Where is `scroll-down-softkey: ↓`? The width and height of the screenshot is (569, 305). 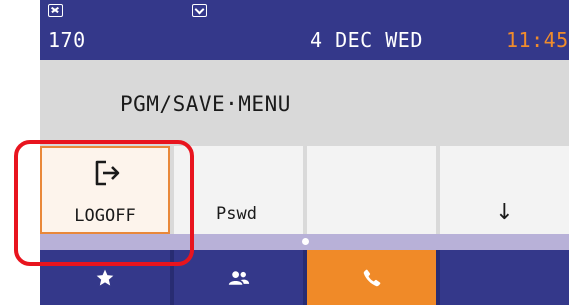
scroll-down-softkey: ↓ is located at coordinates (504, 190).